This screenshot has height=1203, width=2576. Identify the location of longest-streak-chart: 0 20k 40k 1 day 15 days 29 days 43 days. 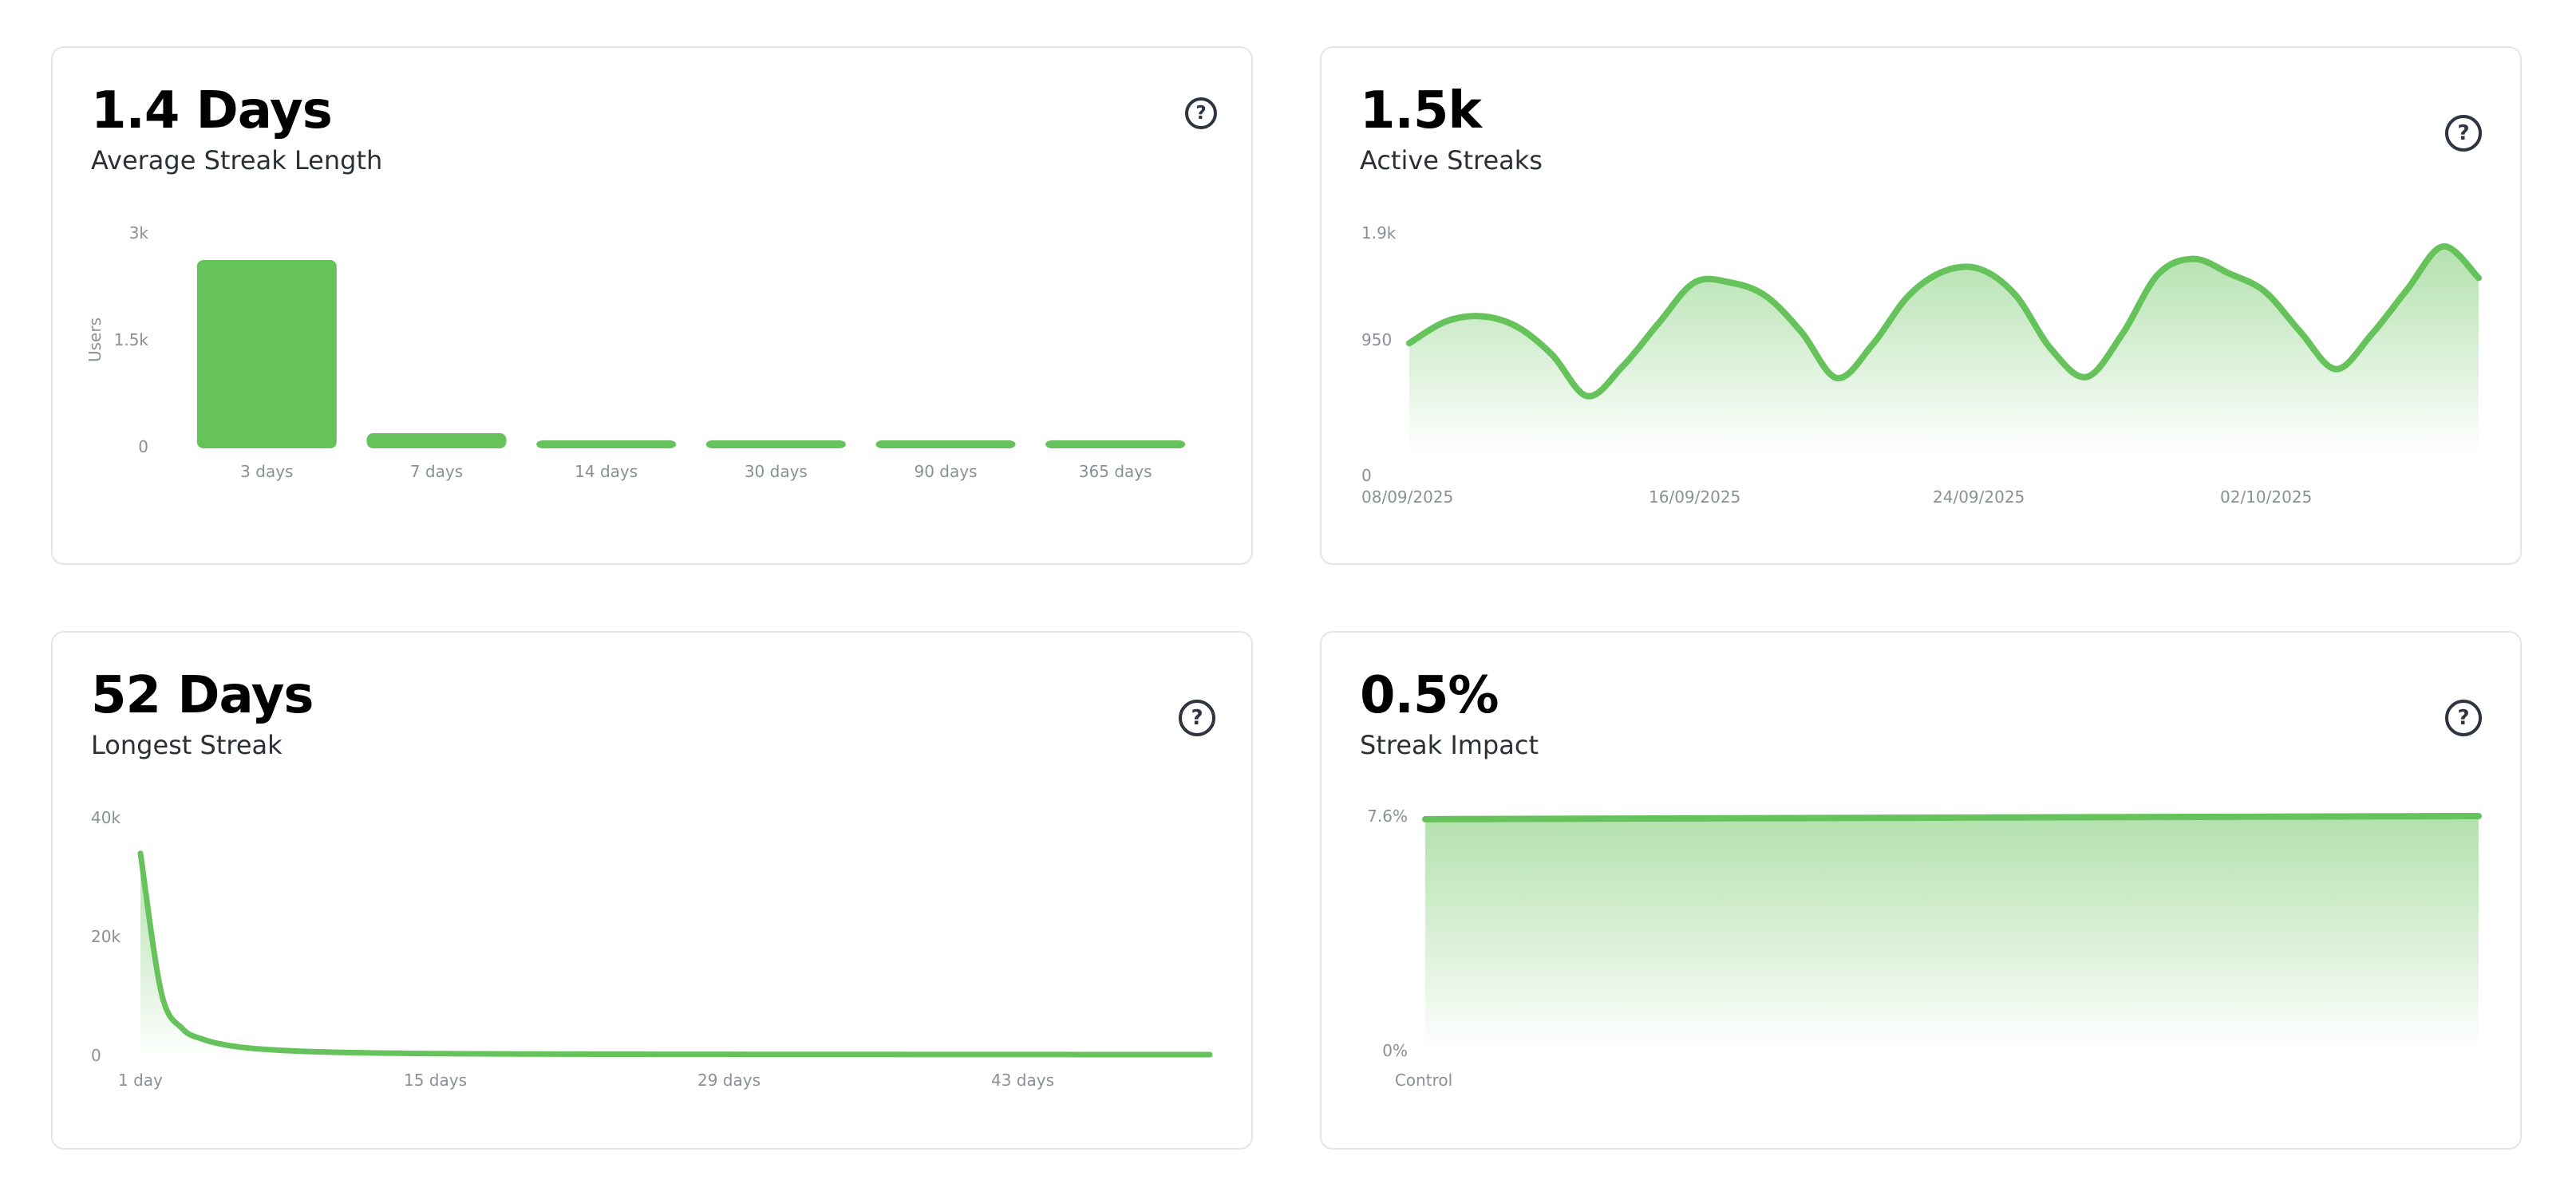
(652, 949).